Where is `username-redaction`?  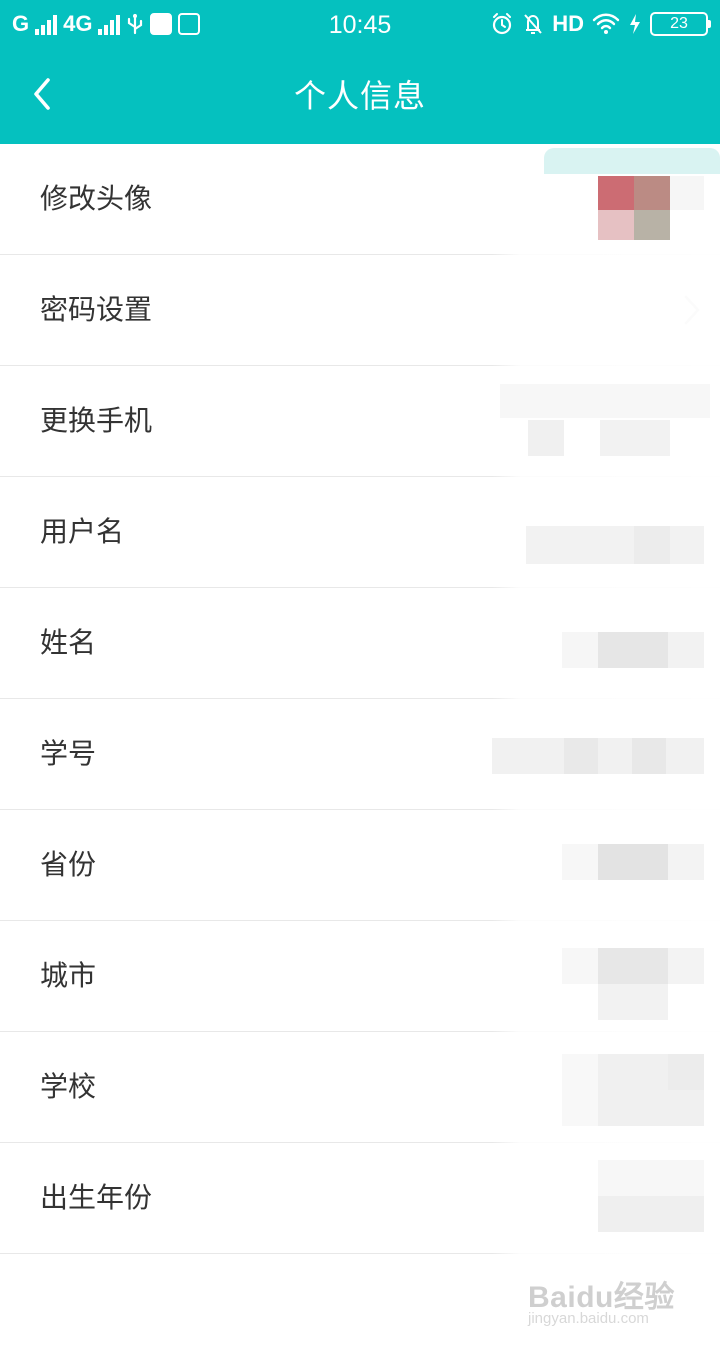
username-redaction is located at coordinates (615, 546).